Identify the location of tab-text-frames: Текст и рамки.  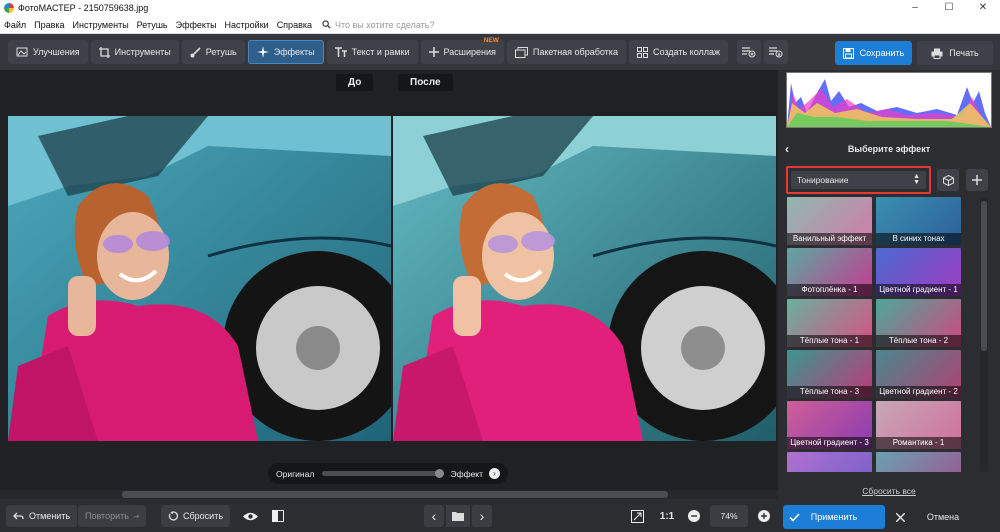
(372, 52).